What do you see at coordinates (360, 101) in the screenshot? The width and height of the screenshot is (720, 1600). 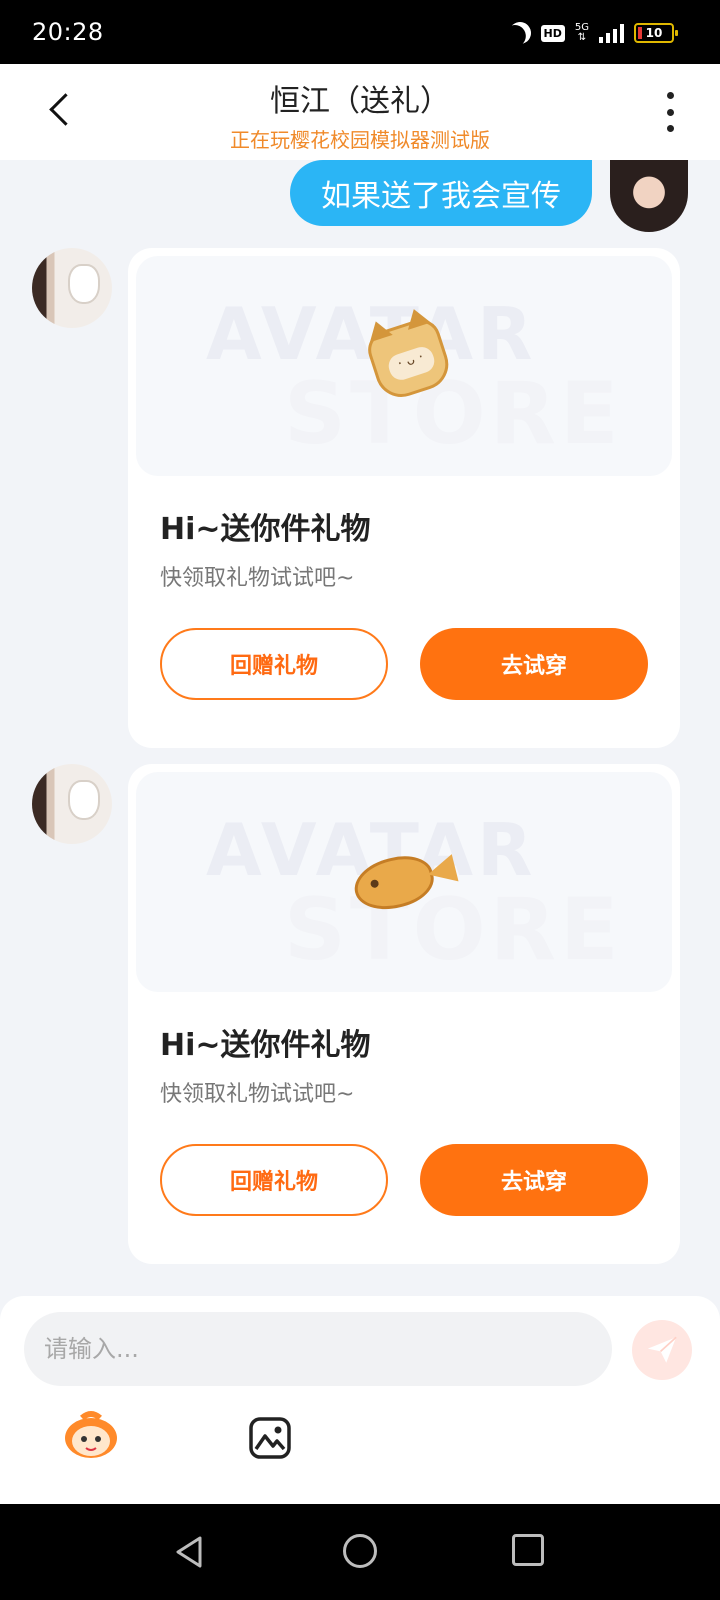 I see `chat-title: 恒江（送礼）` at bounding box center [360, 101].